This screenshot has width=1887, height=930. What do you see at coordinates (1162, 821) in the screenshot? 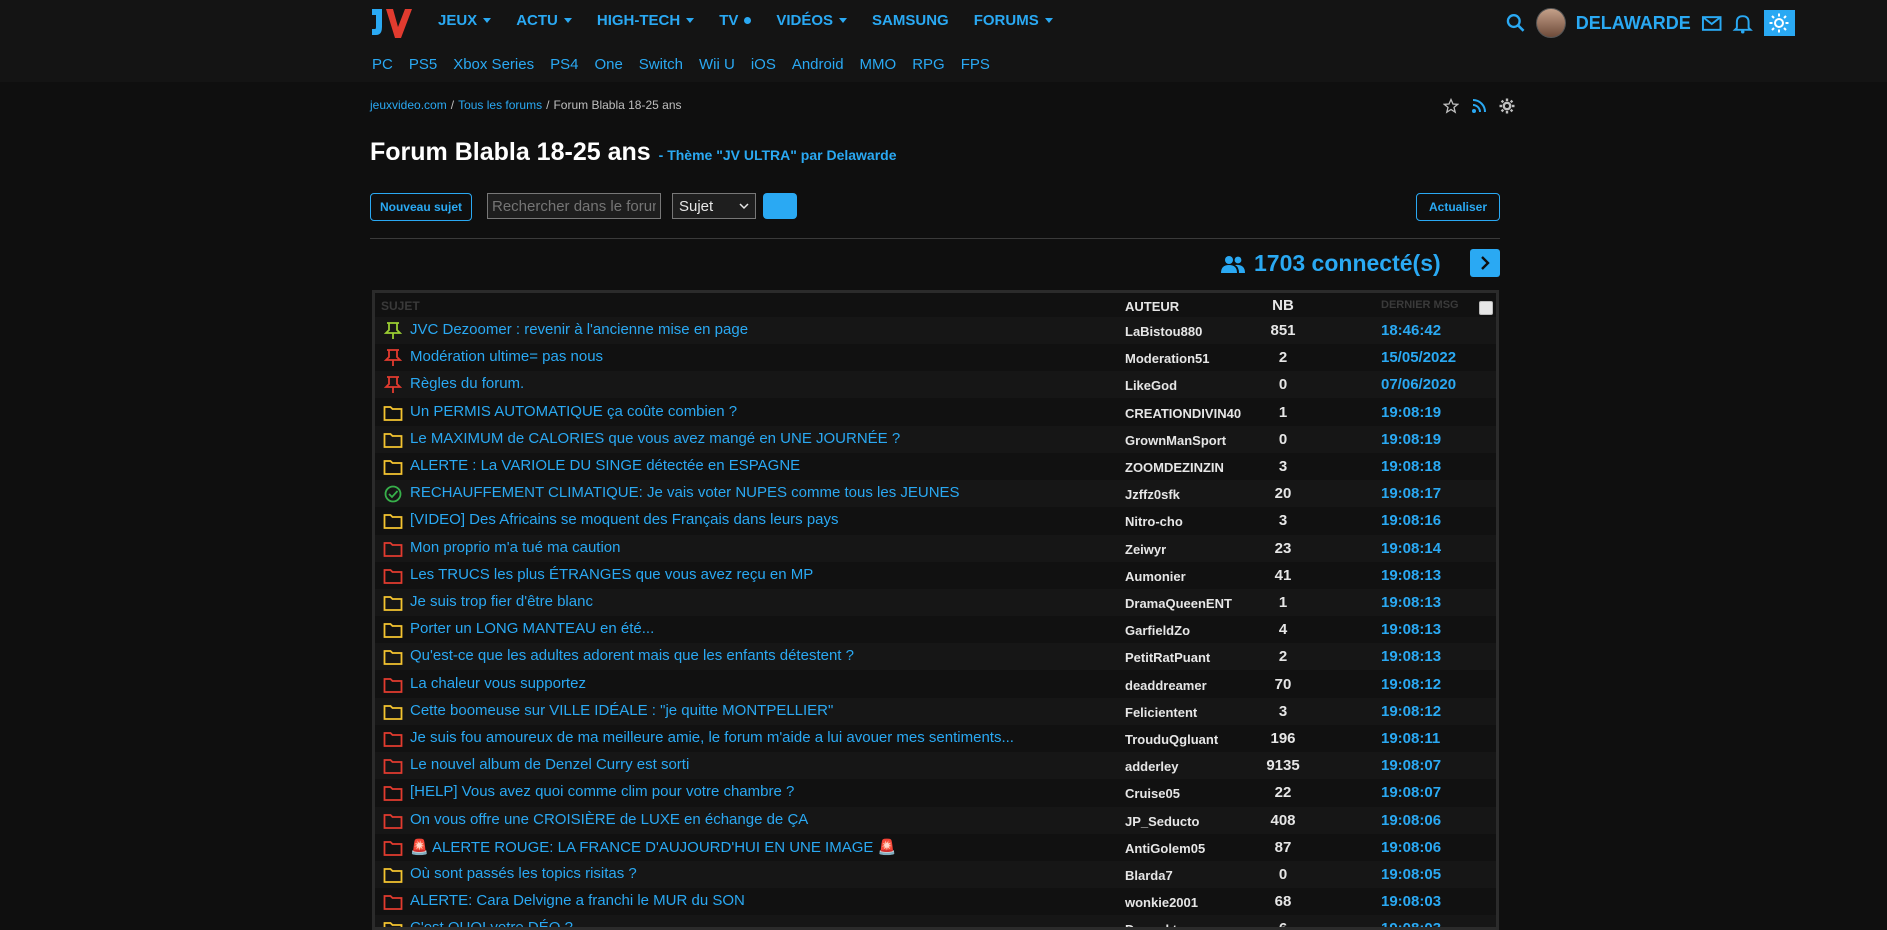
I see `topic-author: JP_Seducto` at bounding box center [1162, 821].